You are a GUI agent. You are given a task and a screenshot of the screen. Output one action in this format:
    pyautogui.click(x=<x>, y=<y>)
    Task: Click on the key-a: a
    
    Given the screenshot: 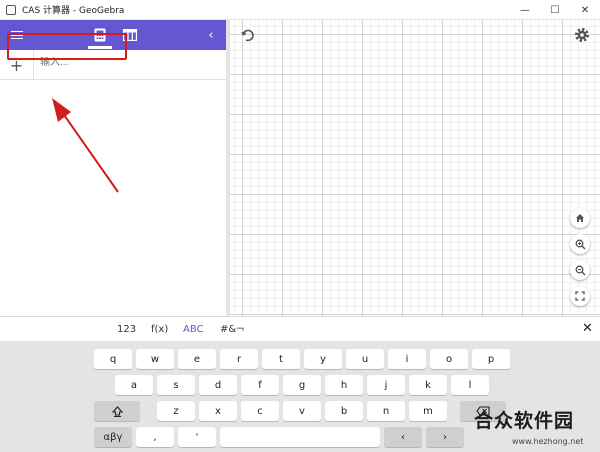 What is the action you would take?
    pyautogui.click(x=134, y=385)
    